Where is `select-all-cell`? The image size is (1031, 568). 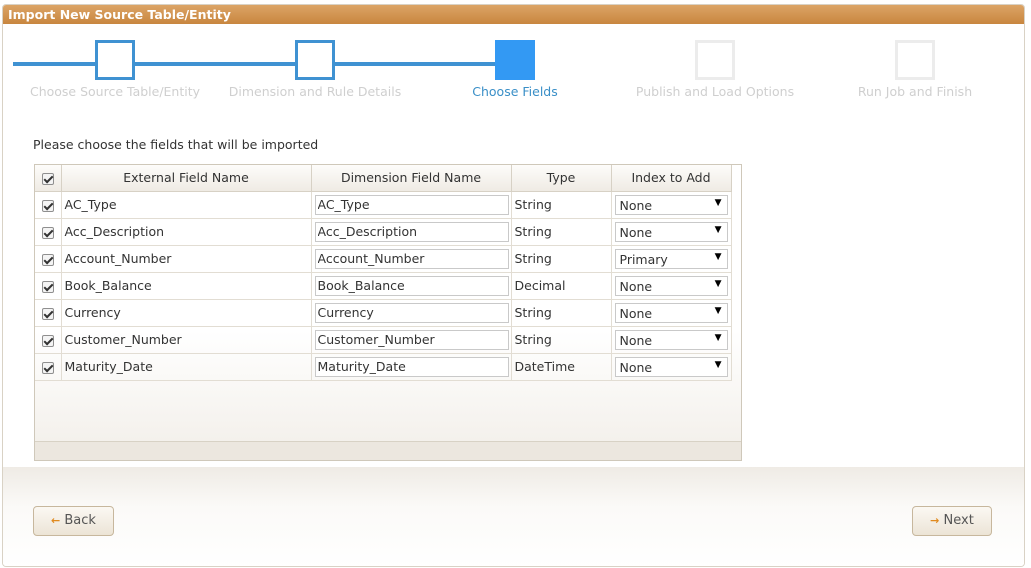 select-all-cell is located at coordinates (48, 178).